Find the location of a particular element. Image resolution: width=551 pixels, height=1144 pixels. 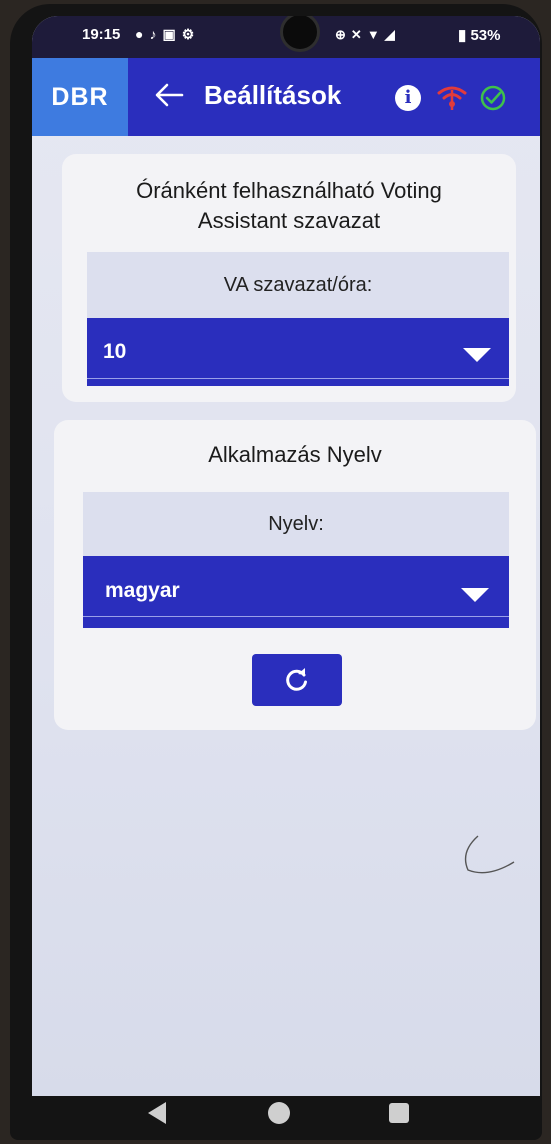

mute-icon: ✕ is located at coordinates (358, 34).